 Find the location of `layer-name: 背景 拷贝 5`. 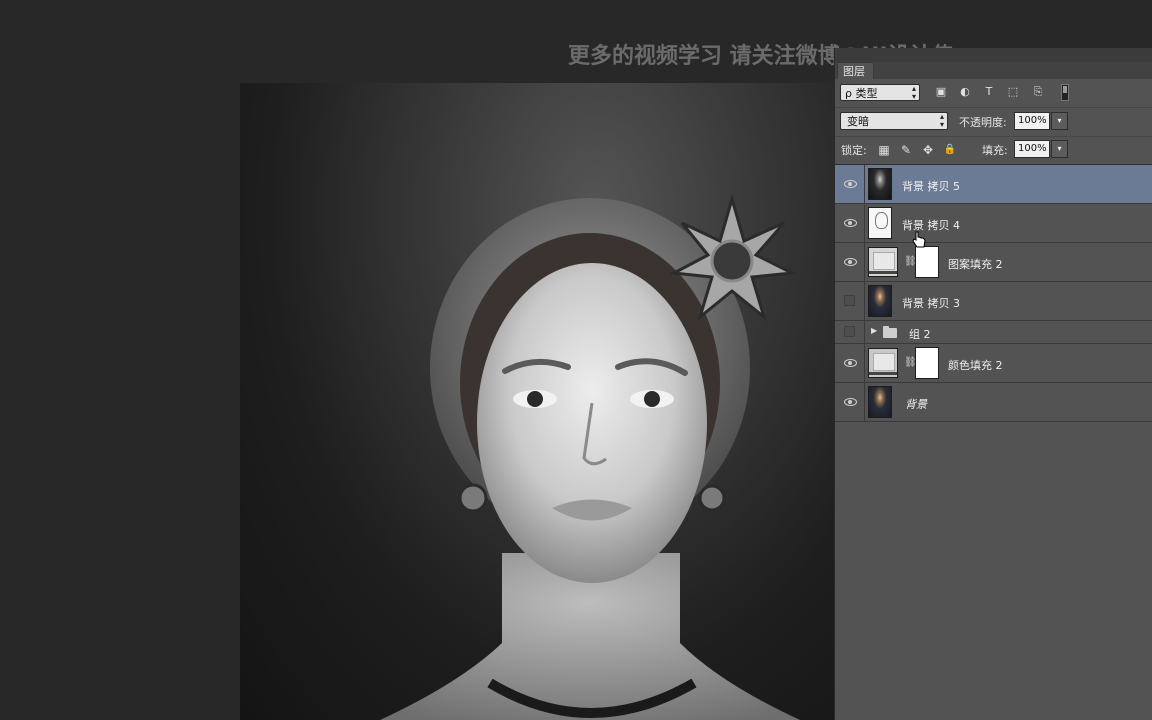

layer-name: 背景 拷贝 5 is located at coordinates (931, 186).